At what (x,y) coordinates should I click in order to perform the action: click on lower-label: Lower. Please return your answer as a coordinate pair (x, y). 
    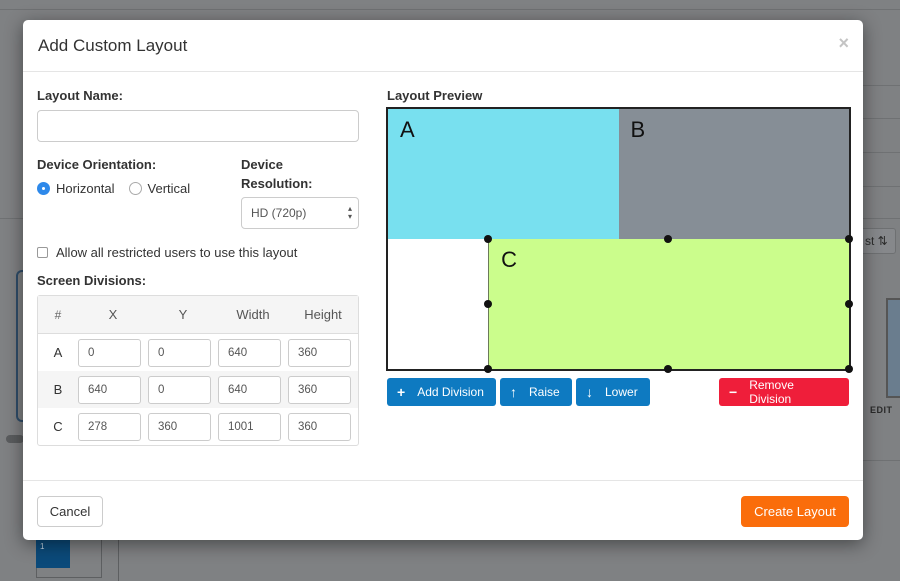
    Looking at the image, I should click on (621, 392).